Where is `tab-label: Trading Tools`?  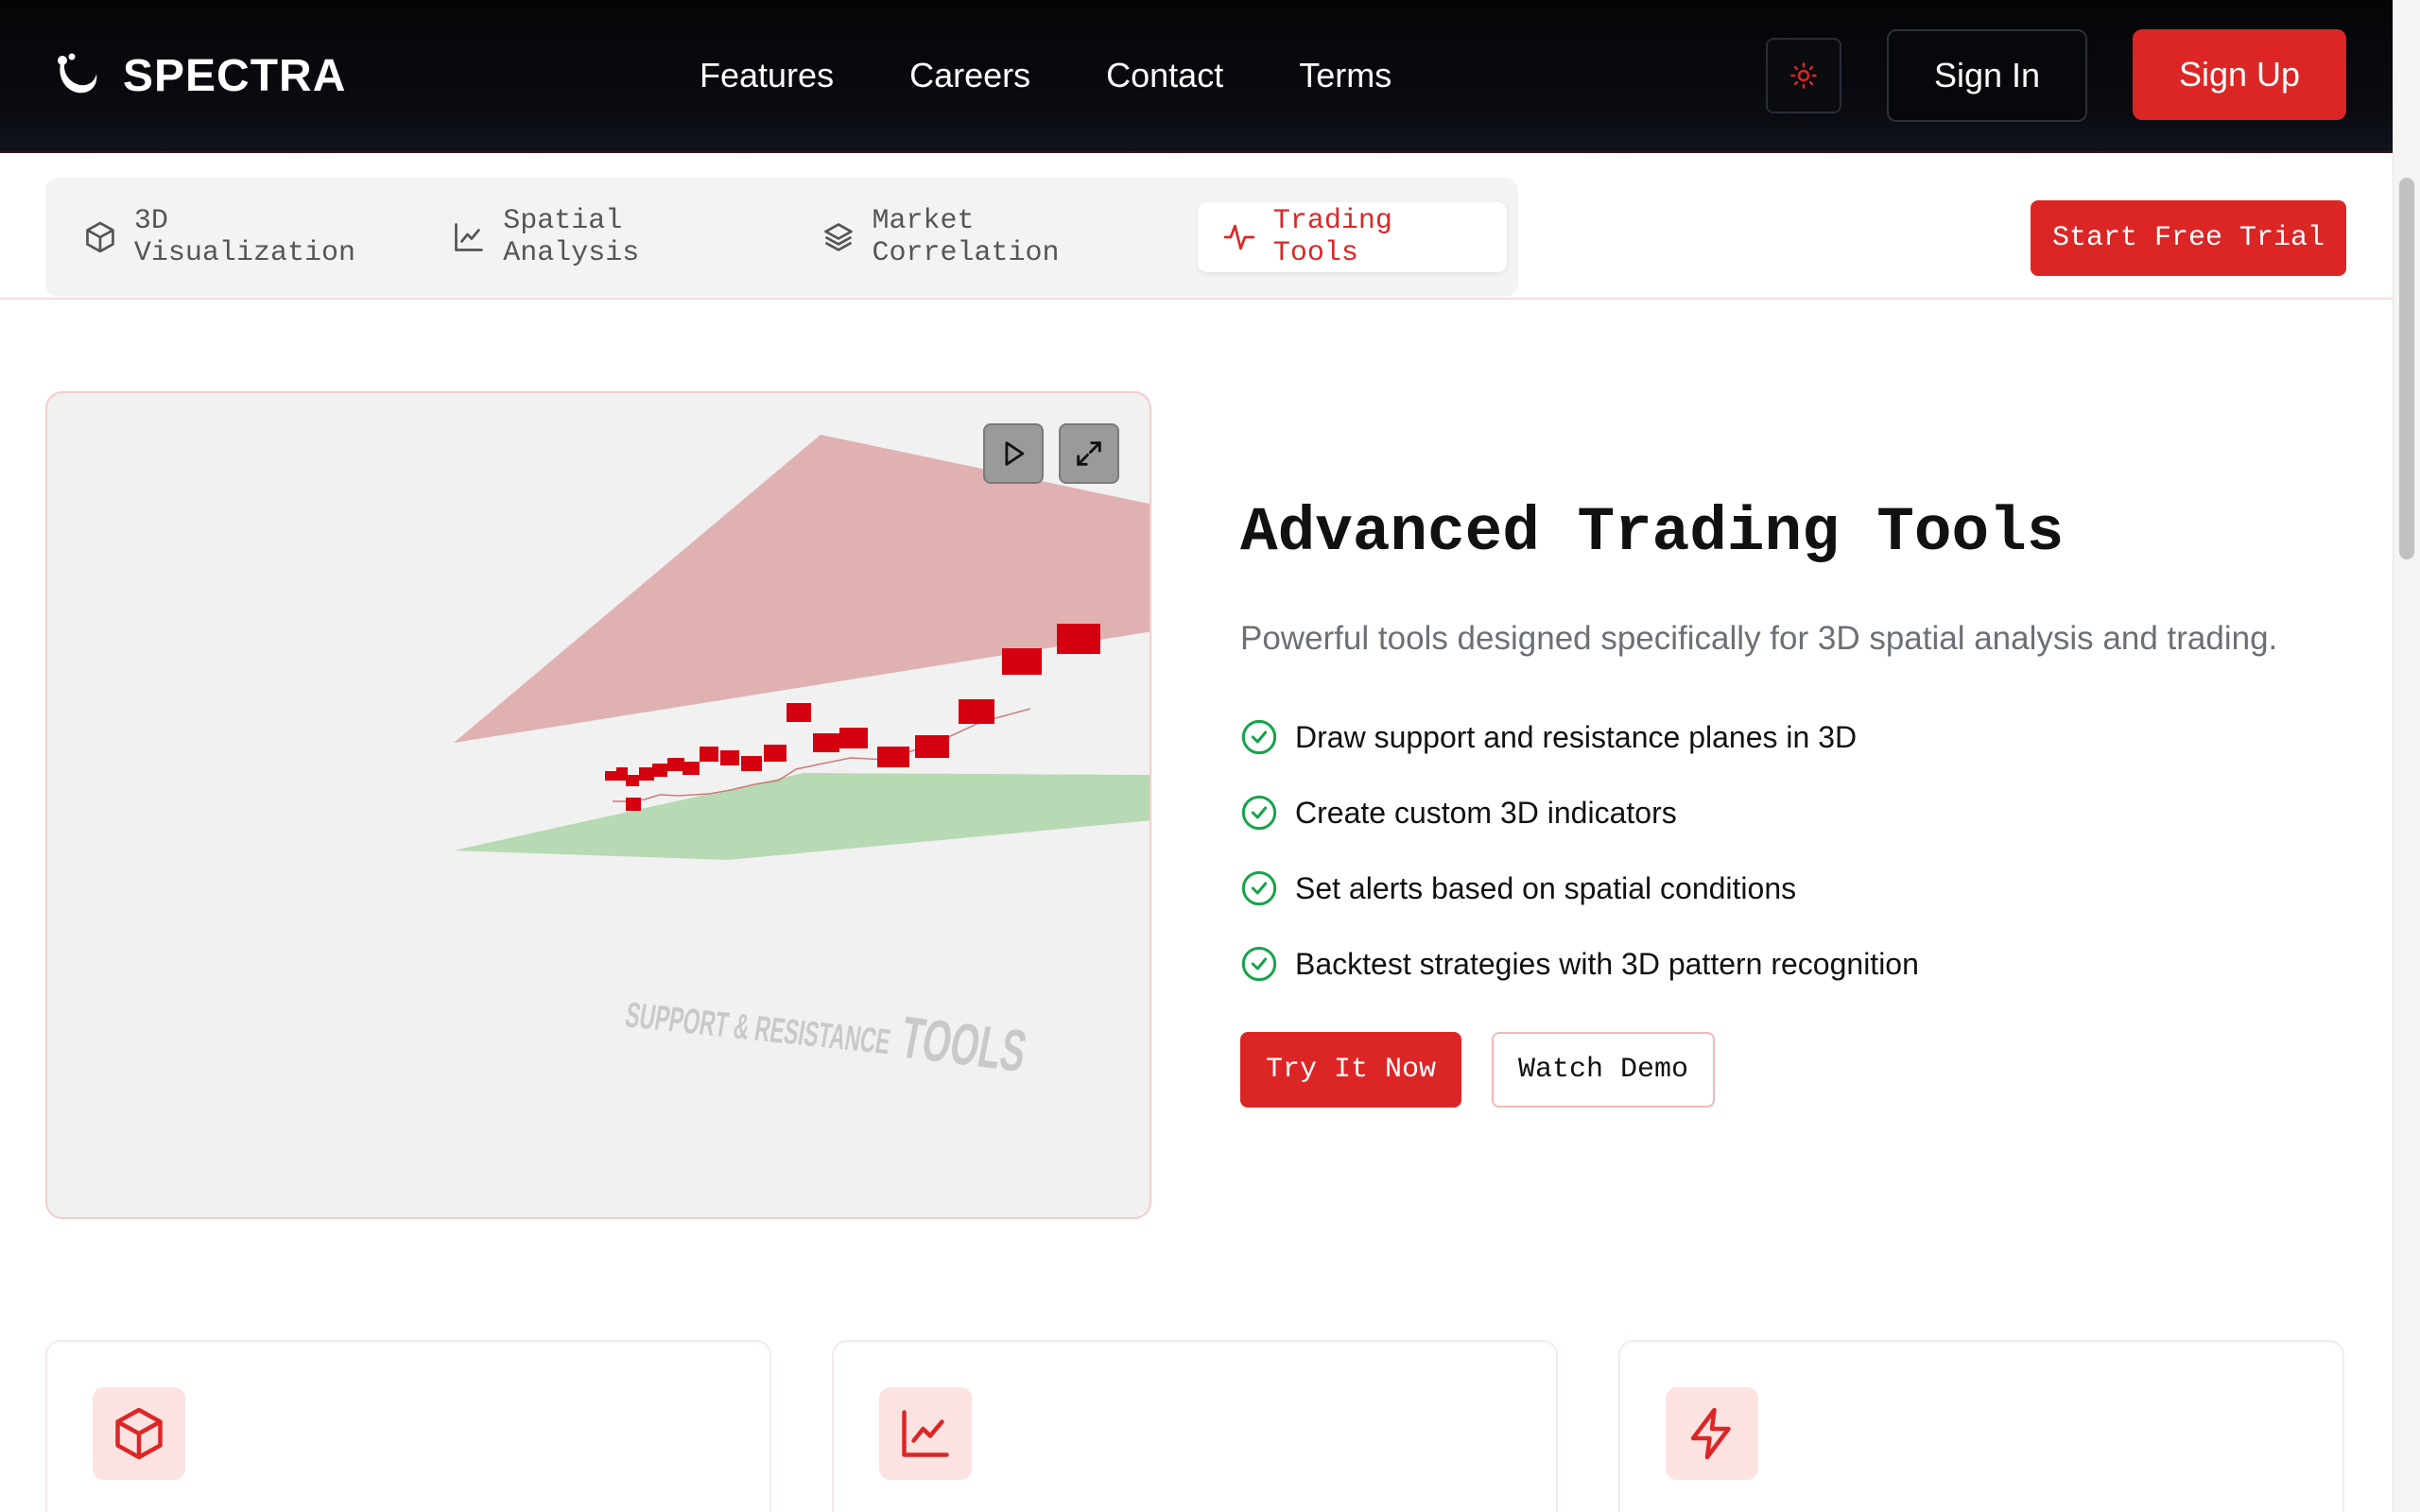 tab-label: Trading Tools is located at coordinates (1332, 237).